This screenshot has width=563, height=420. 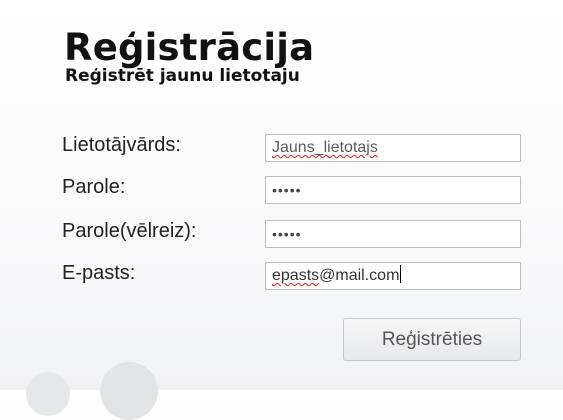 I want to click on password-repeat-input: •••••, so click(x=393, y=234).